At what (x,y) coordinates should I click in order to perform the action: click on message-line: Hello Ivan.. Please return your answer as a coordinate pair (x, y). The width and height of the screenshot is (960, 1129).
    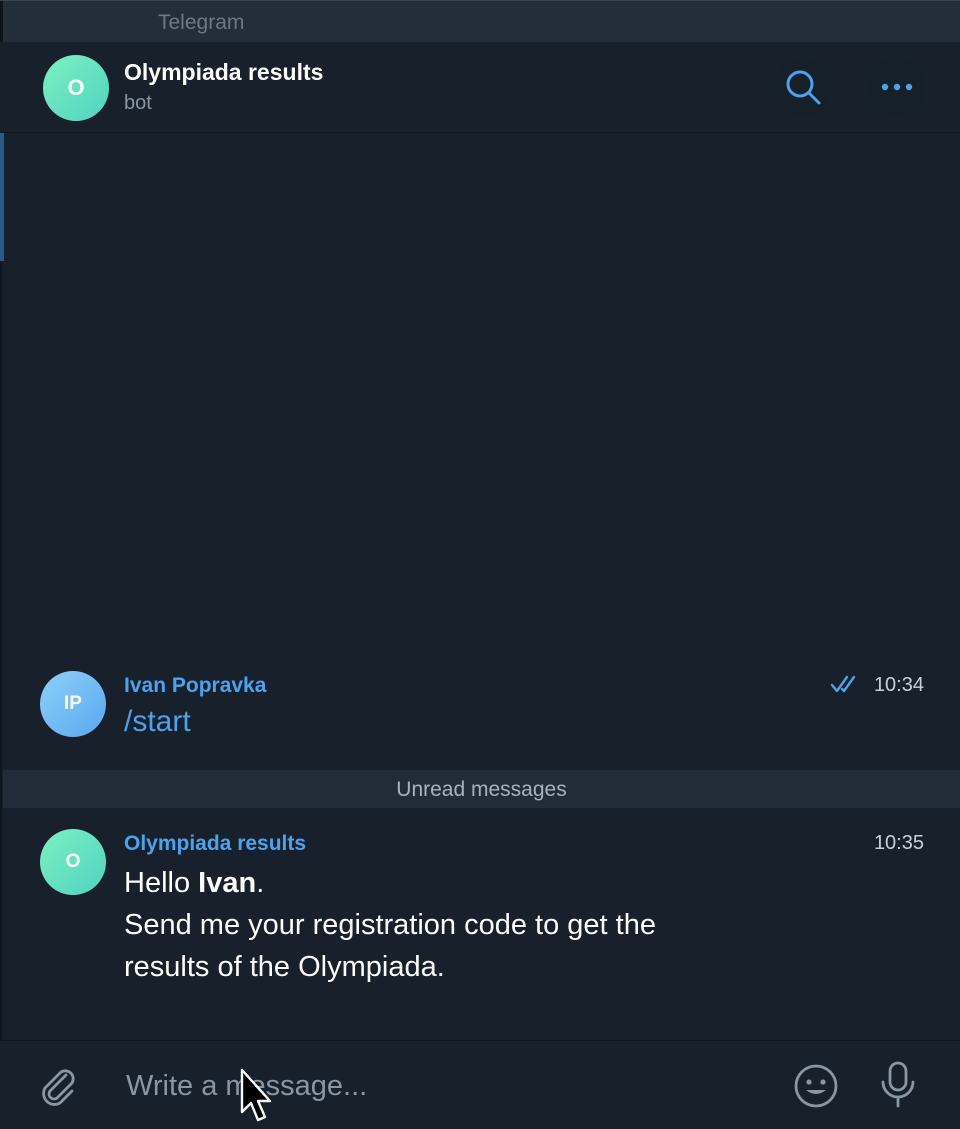
    Looking at the image, I should click on (194, 883).